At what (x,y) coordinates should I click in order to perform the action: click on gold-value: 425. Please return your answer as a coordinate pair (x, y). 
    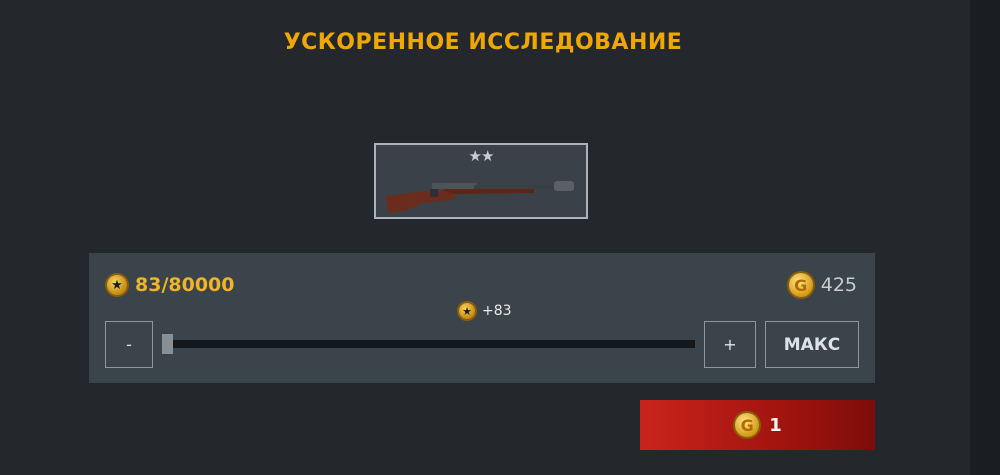
    Looking at the image, I should click on (838, 285).